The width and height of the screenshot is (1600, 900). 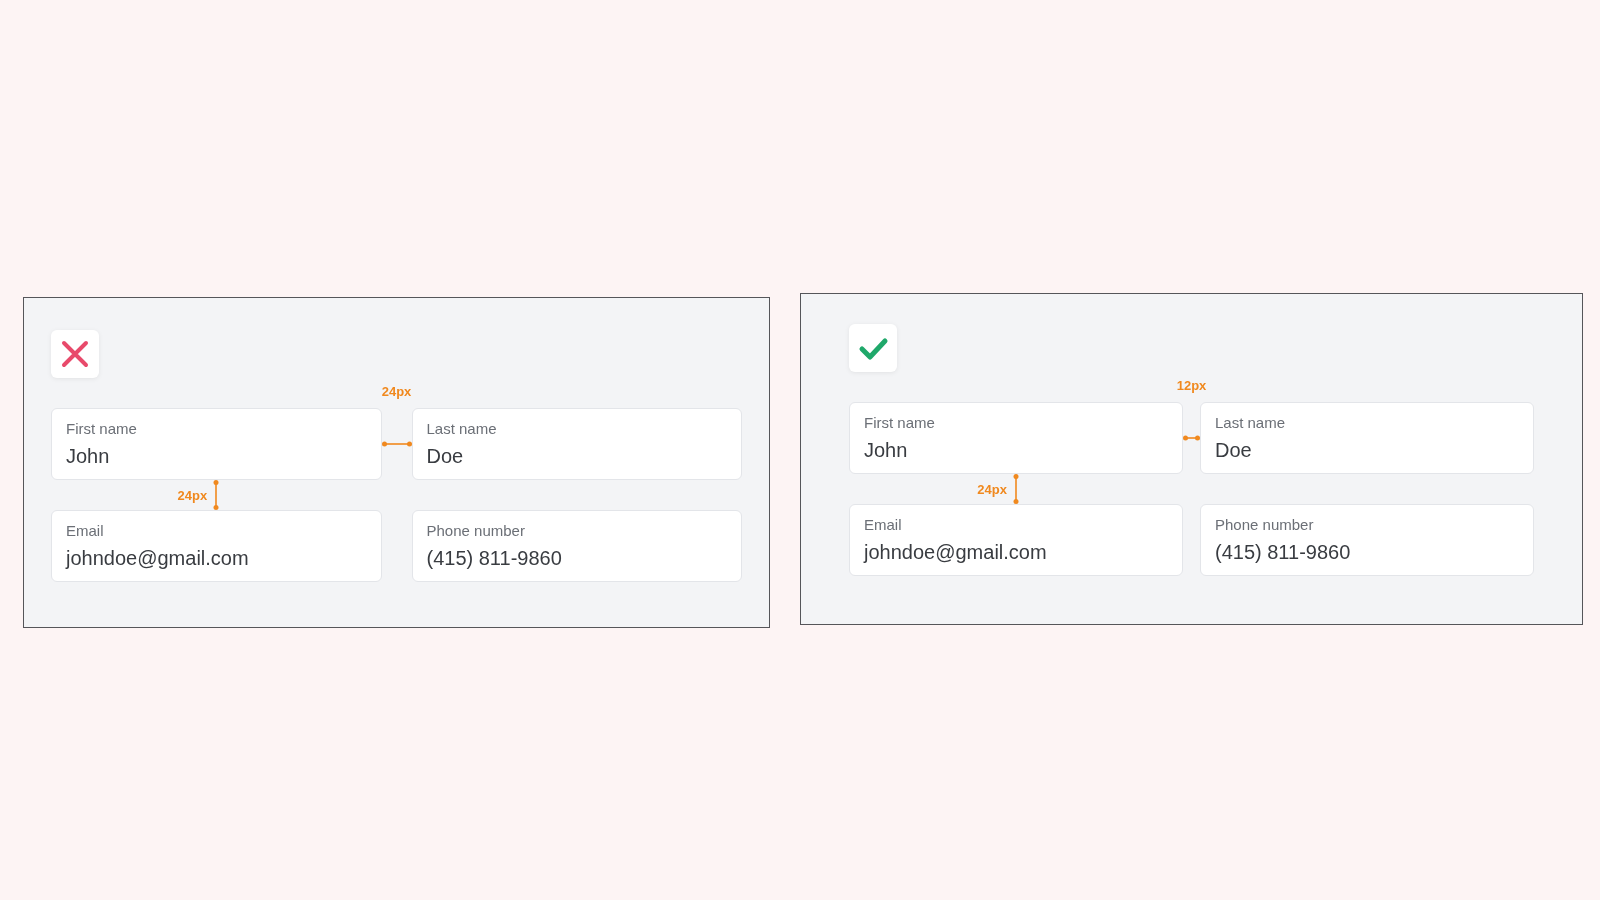 I want to click on cross-icon, so click(x=75, y=354).